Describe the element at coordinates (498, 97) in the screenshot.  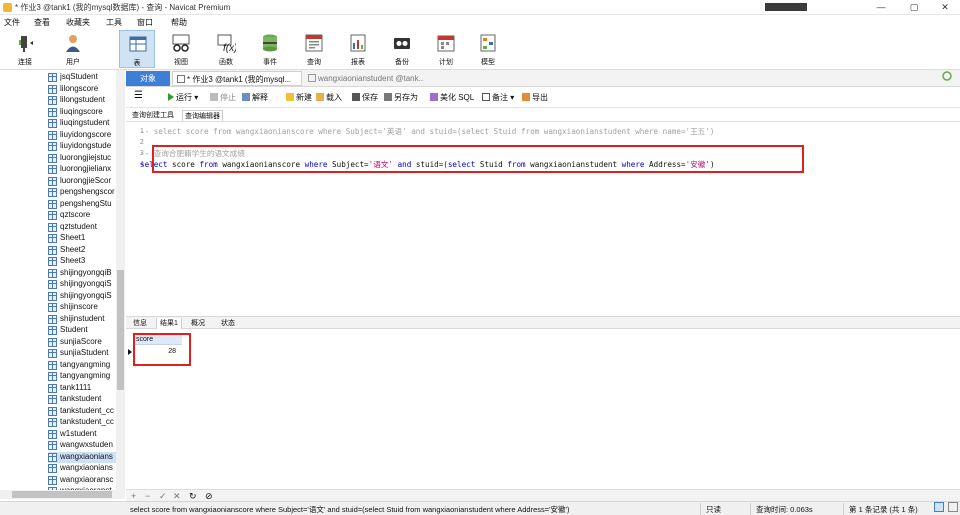
I see `comment-button: 备注 ▾` at that location.